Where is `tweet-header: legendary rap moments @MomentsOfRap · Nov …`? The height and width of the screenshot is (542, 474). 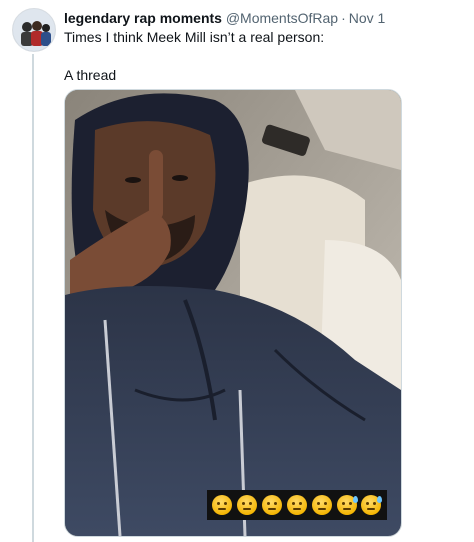
tweet-header: legendary rap moments @MomentsOfRap · Nov … is located at coordinates (224, 18).